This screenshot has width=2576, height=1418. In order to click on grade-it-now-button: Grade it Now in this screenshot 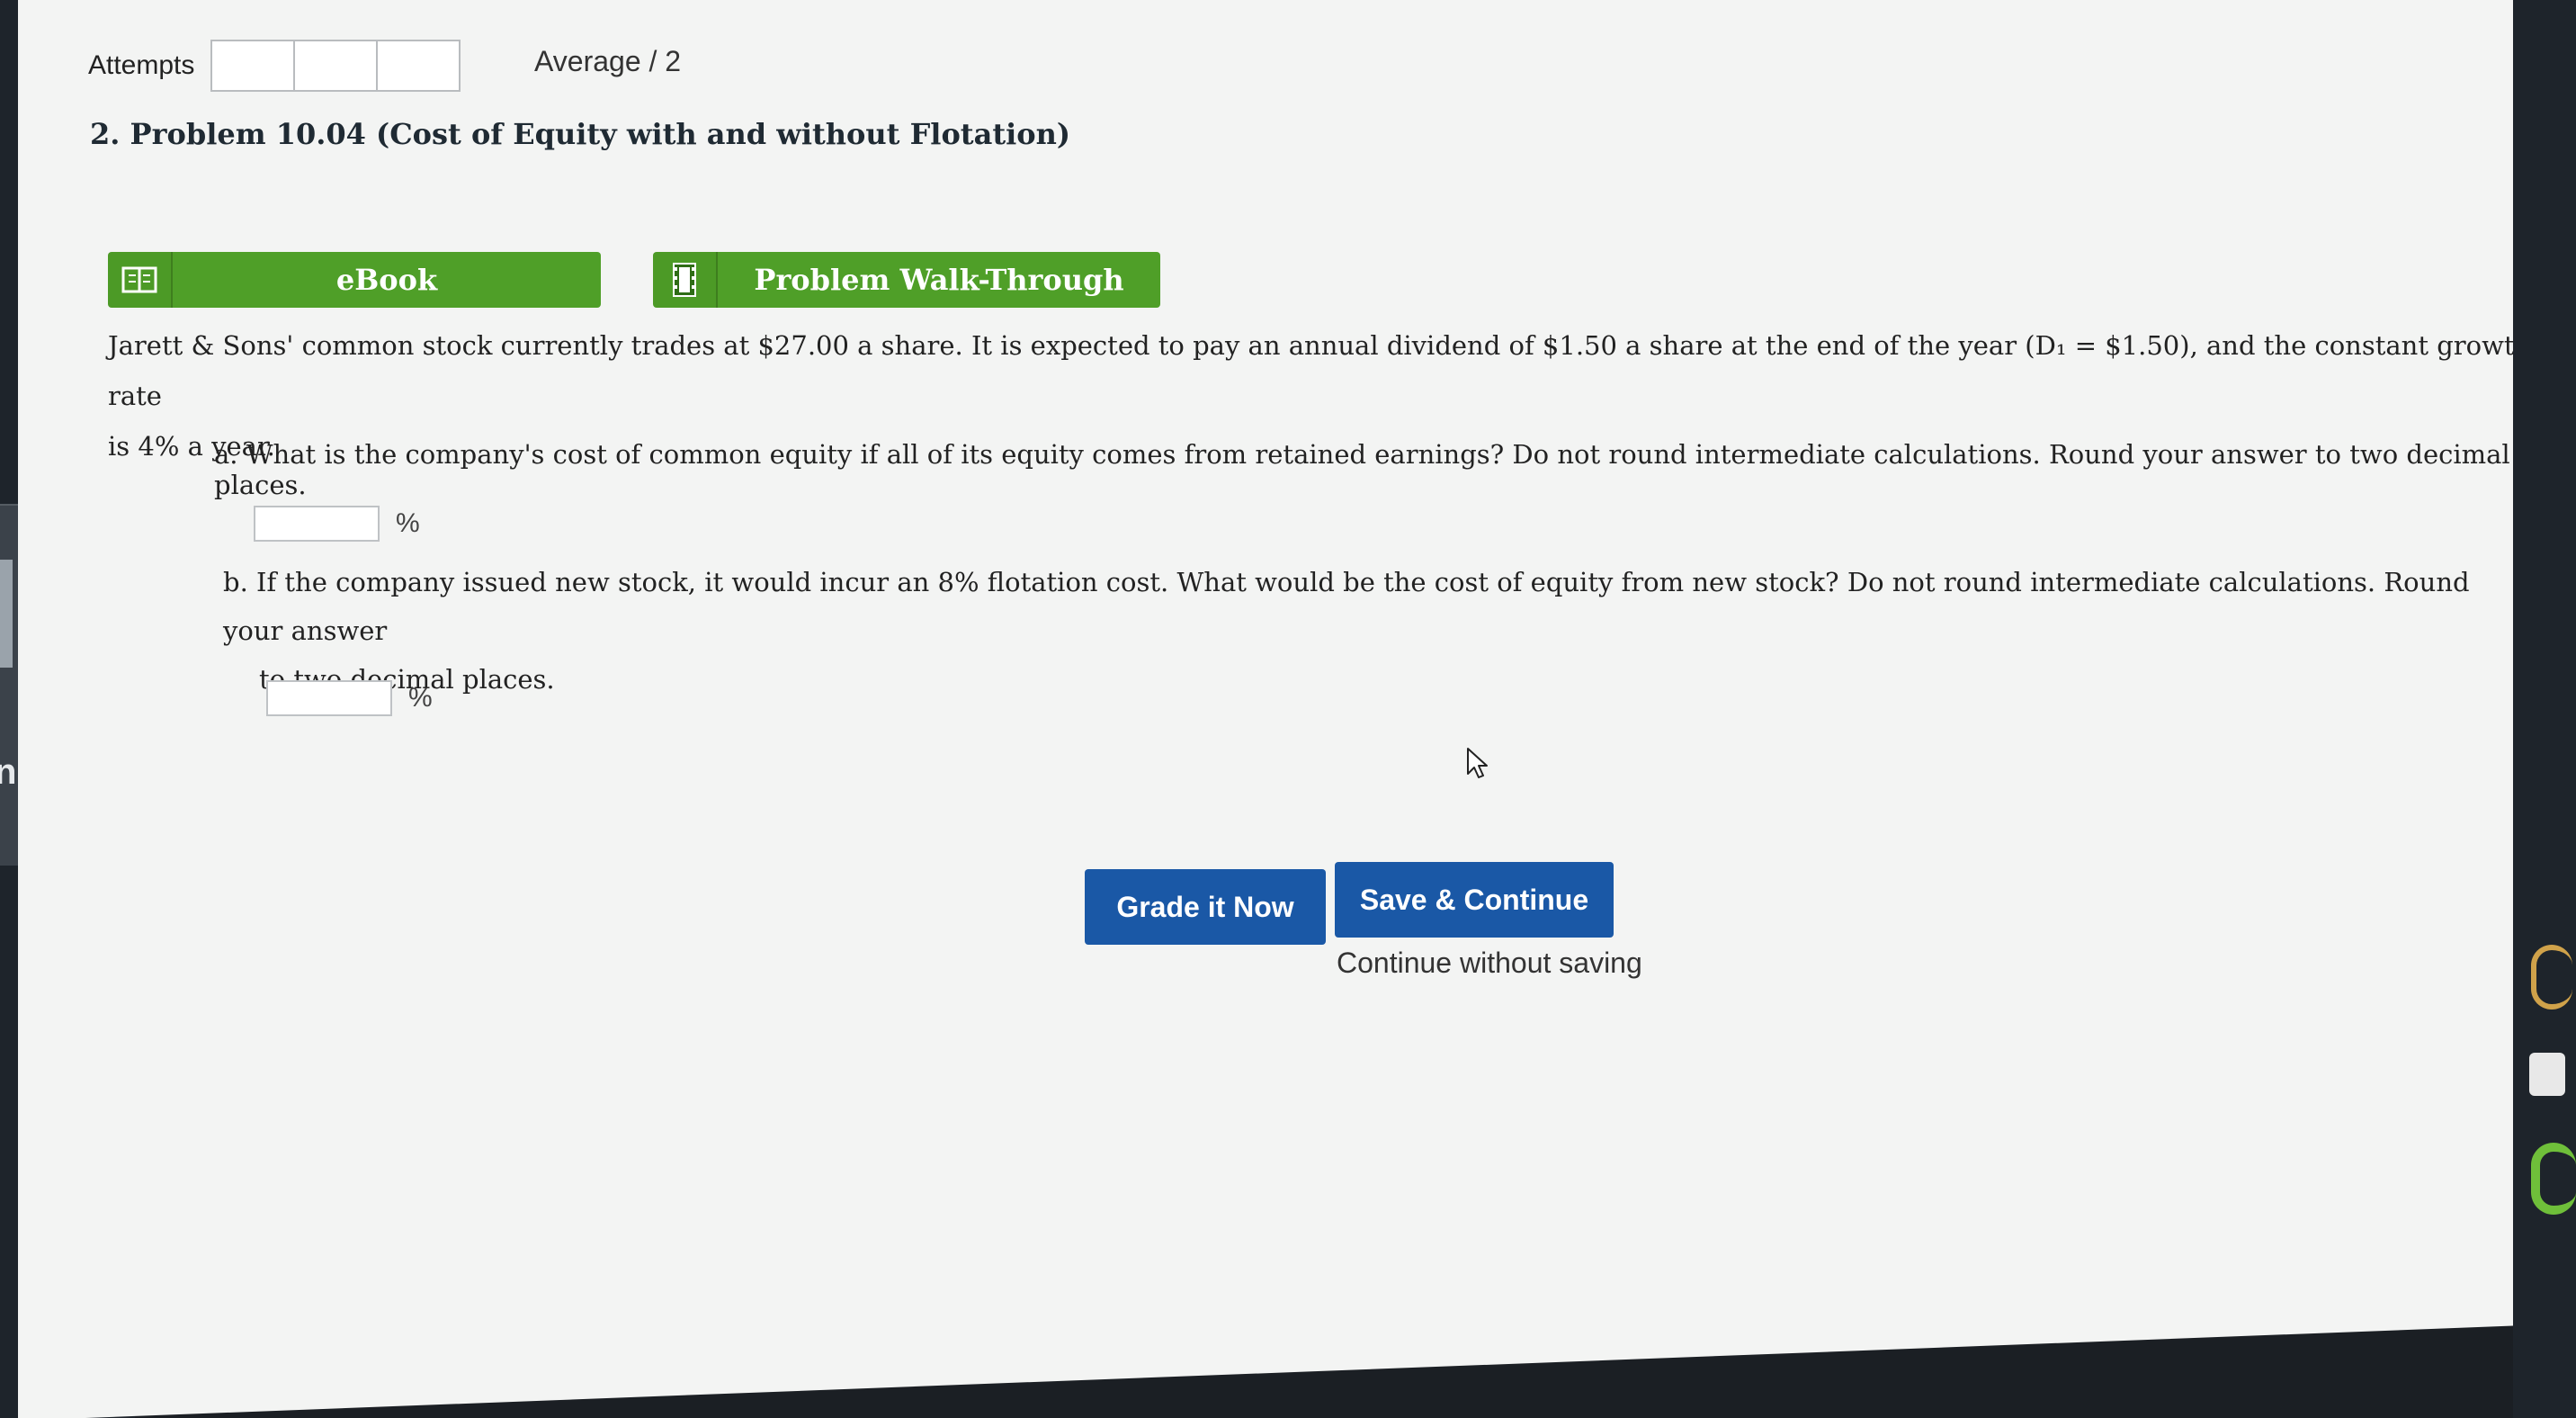, I will do `click(1205, 907)`.